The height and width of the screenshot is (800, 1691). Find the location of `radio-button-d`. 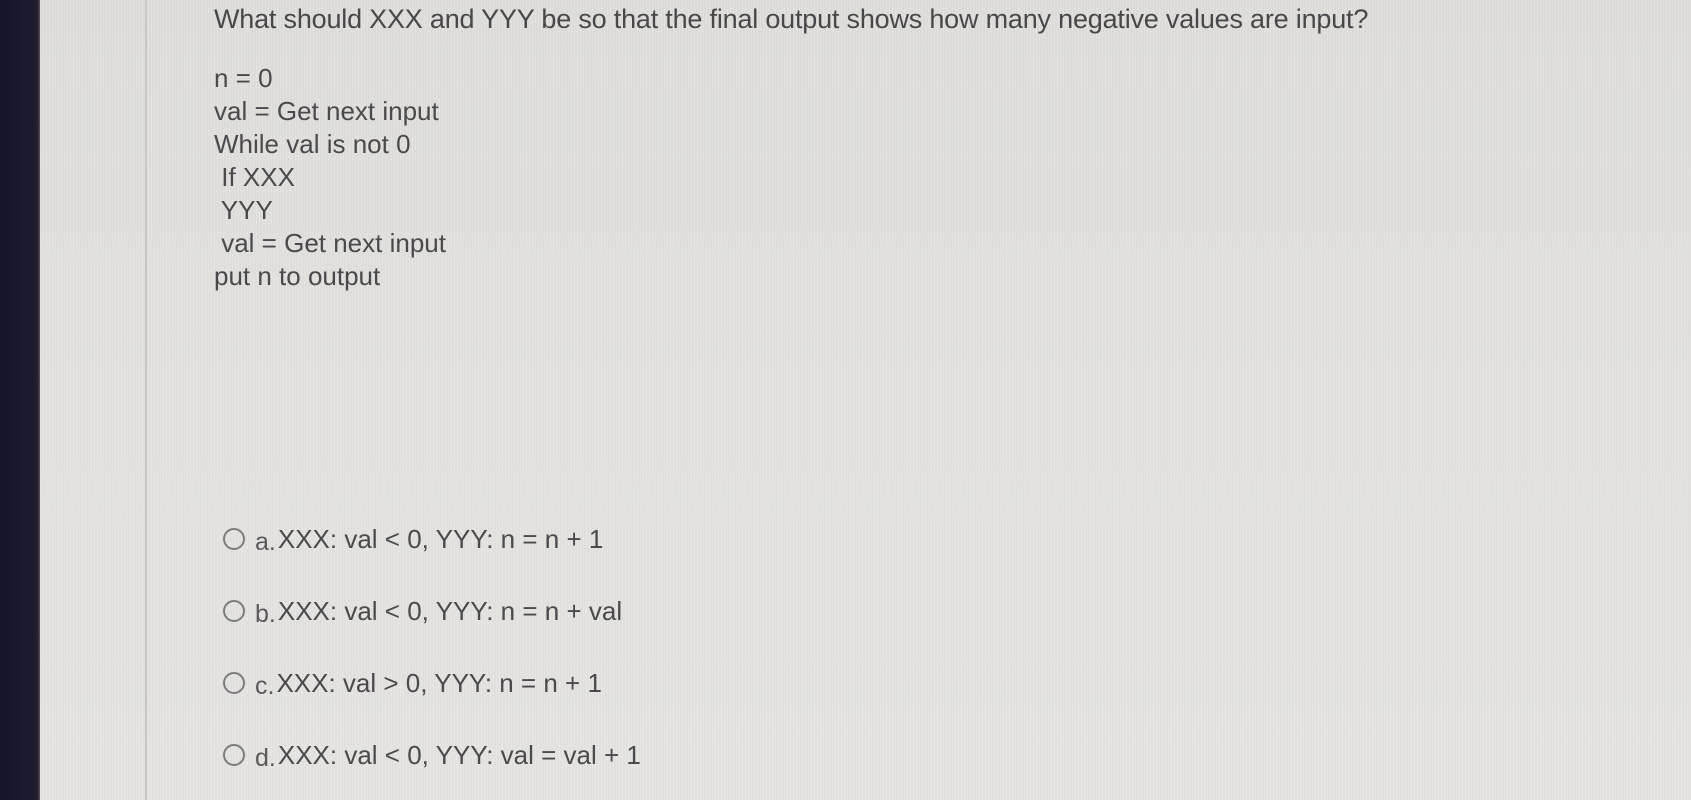

radio-button-d is located at coordinates (234, 755).